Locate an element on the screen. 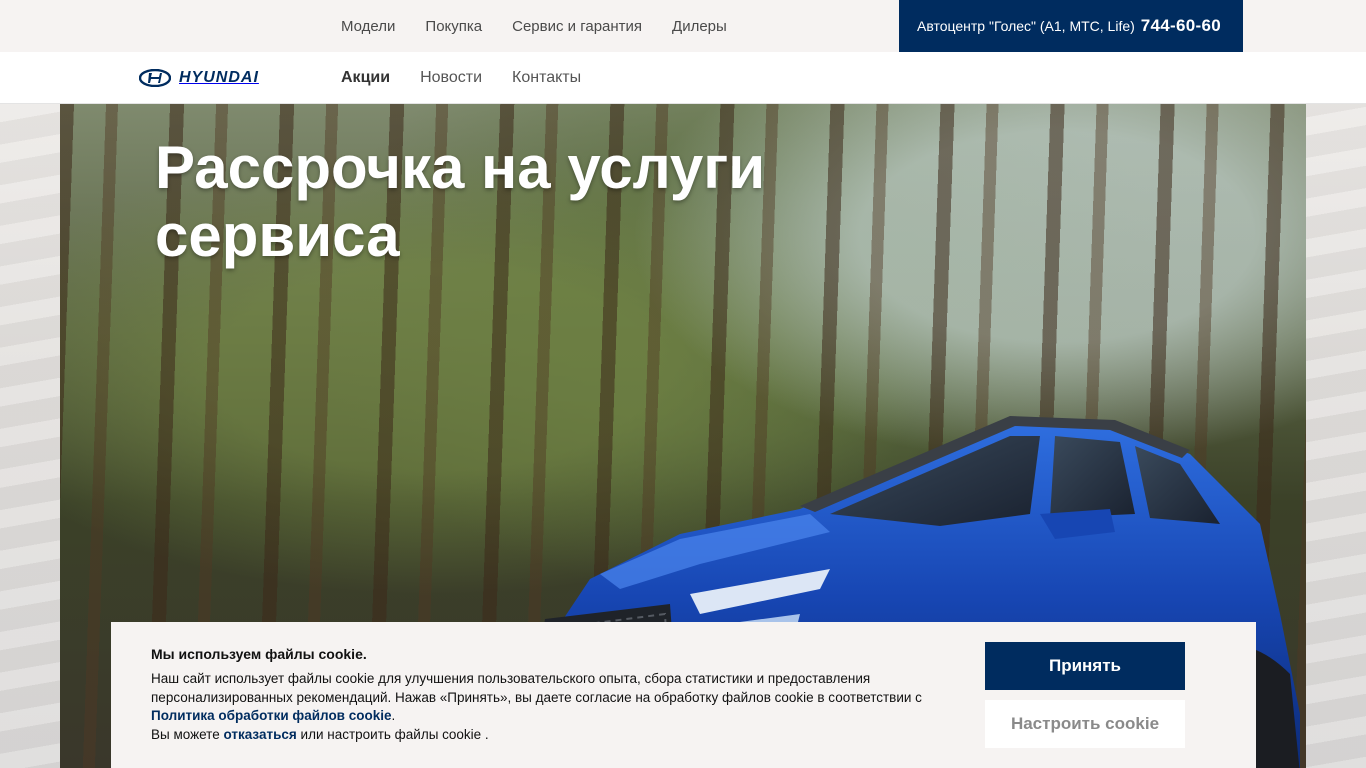  logo-text: HYUNDAI is located at coordinates (219, 77).